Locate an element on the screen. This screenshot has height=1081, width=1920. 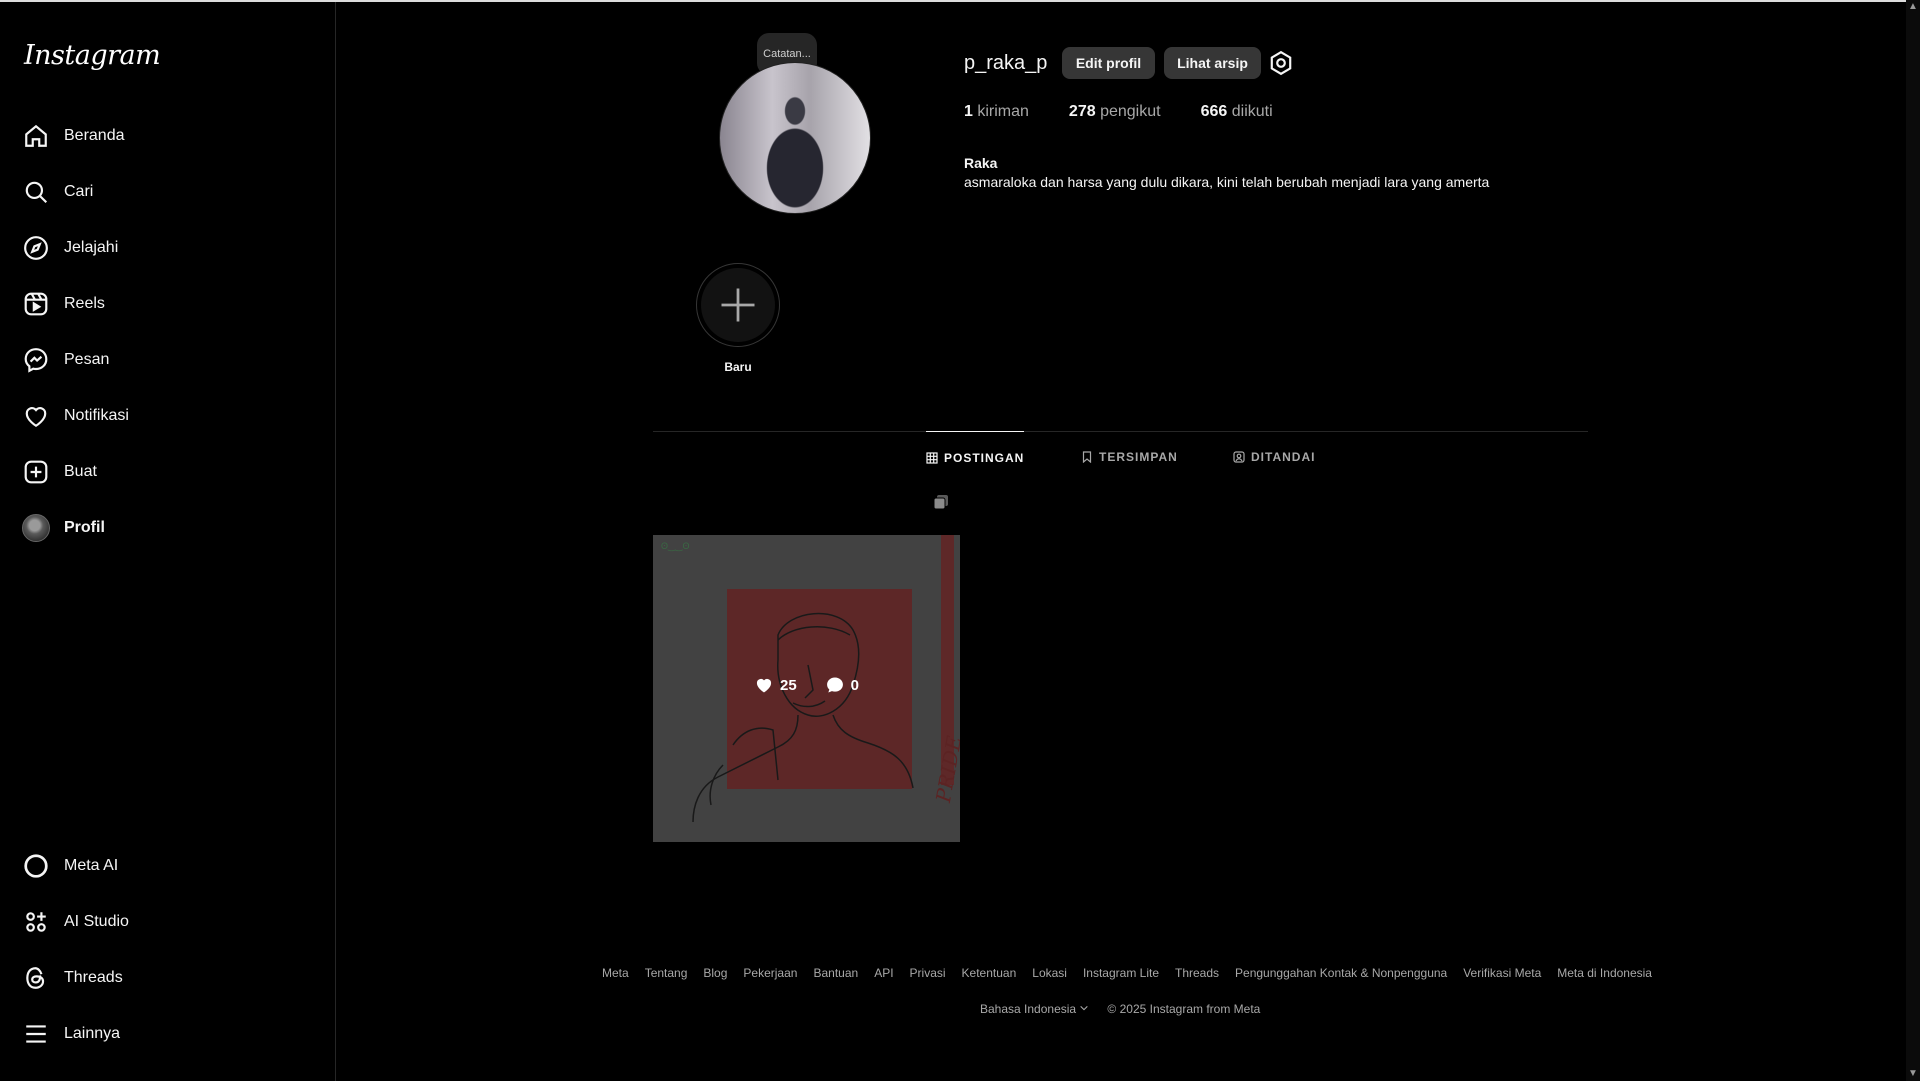
carousel-icon is located at coordinates (941, 502).